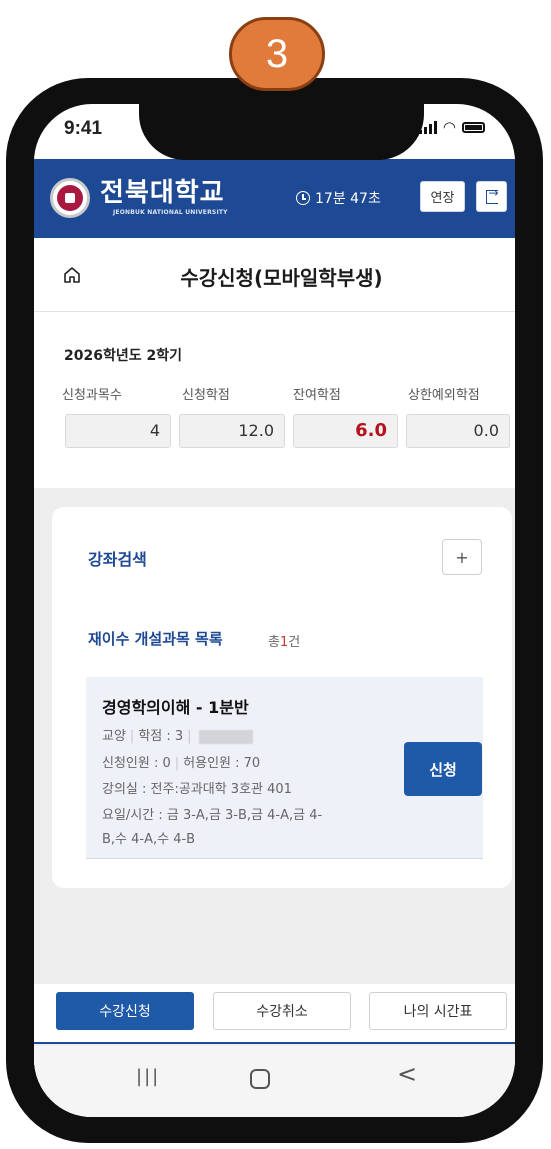  Describe the element at coordinates (162, 193) in the screenshot. I see `university-name: 전북대학교` at that location.